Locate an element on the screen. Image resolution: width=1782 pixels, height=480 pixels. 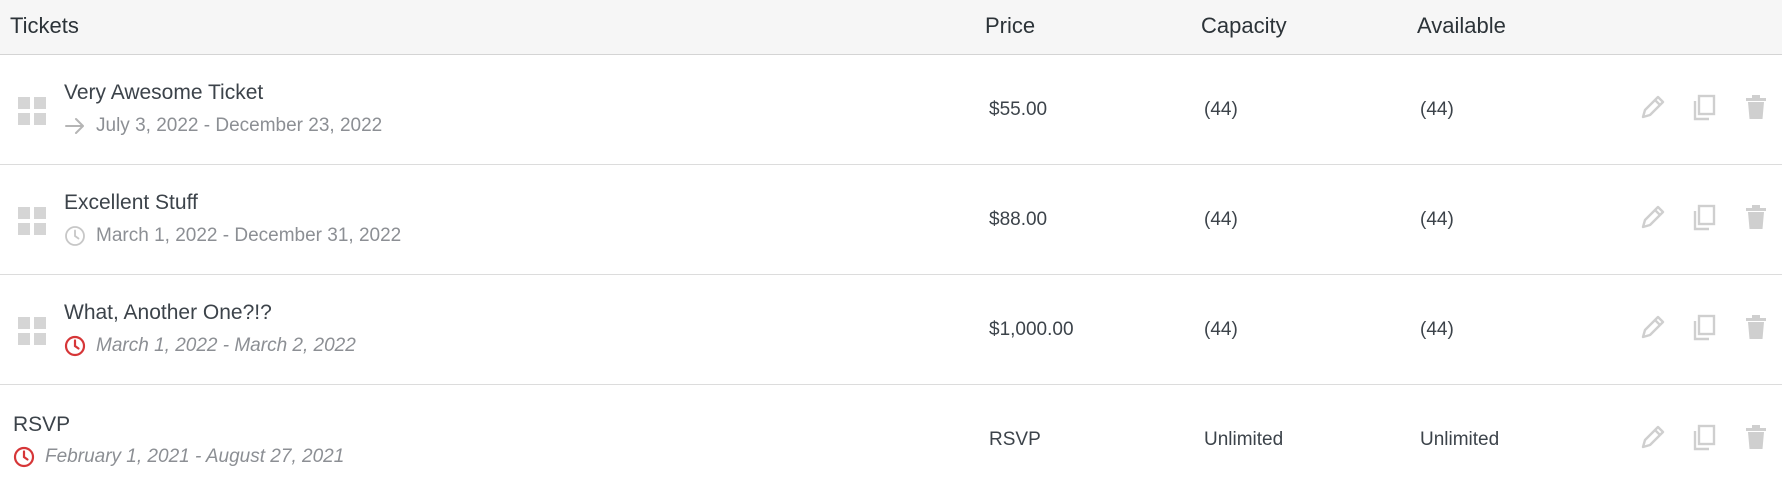
ticket-dates: March 1, 2022 - December 31, 2022 is located at coordinates (232, 236).